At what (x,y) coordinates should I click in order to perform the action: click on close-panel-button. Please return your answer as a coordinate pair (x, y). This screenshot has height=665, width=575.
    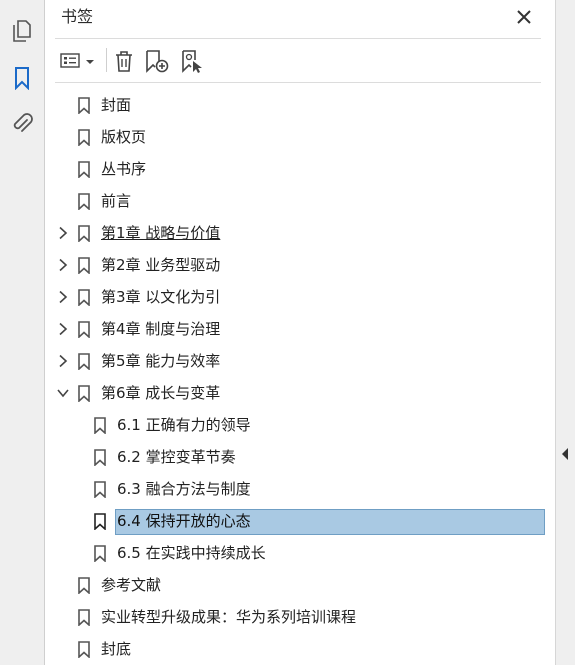
    Looking at the image, I should click on (524, 17).